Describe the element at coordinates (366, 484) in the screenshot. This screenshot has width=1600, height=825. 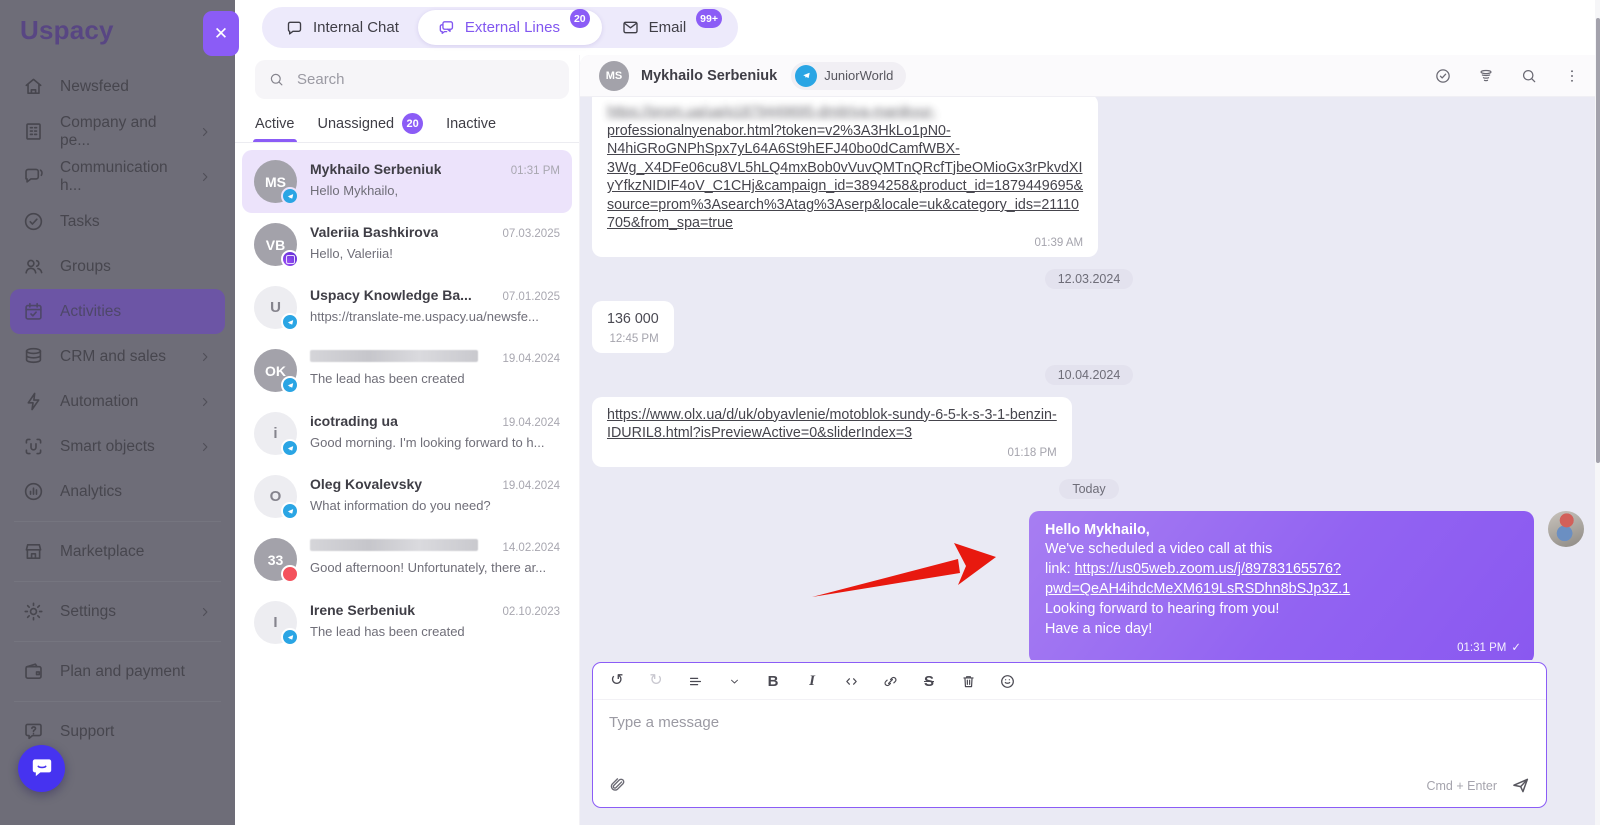
I see `conversation-name: Oleg Kovalevsky` at that location.